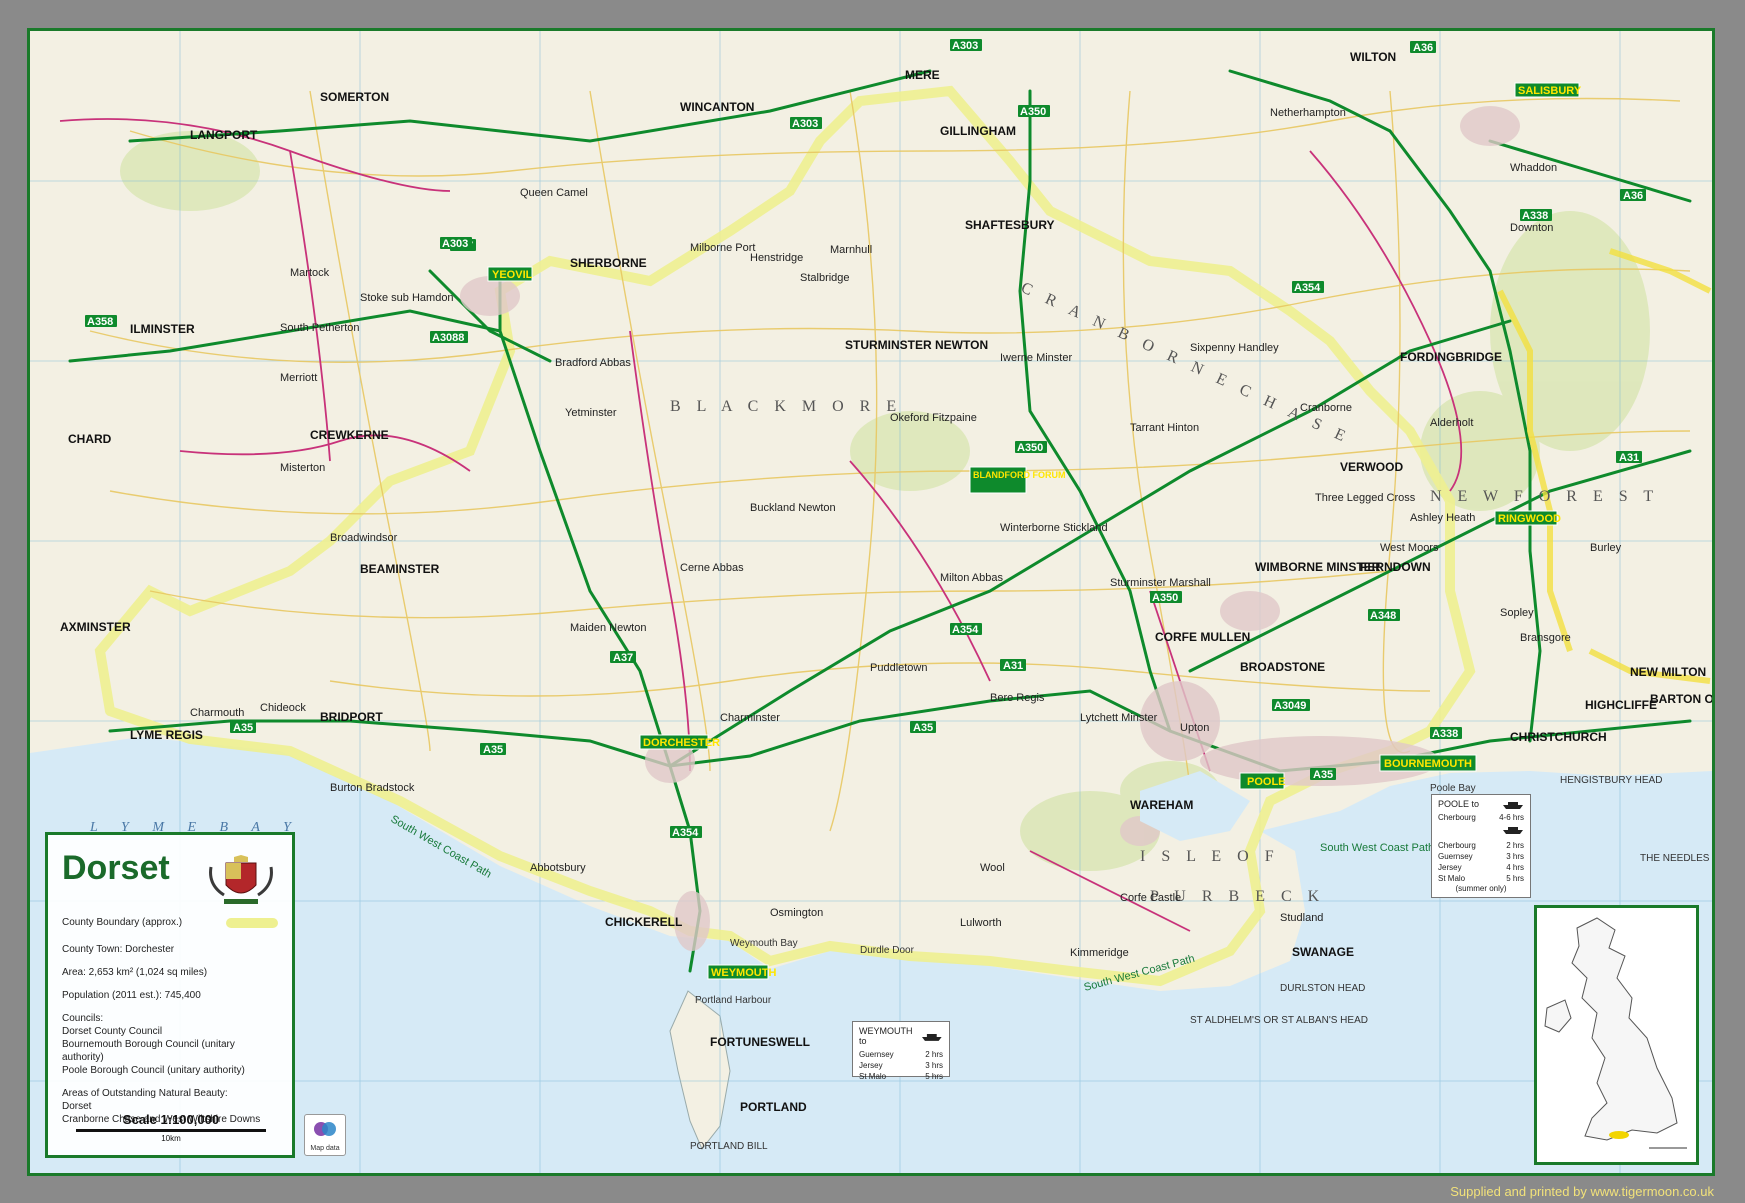 Image resolution: width=1745 pixels, height=1203 pixels. What do you see at coordinates (1383, 616) in the screenshot?
I see `svg-text: A348` at bounding box center [1383, 616].